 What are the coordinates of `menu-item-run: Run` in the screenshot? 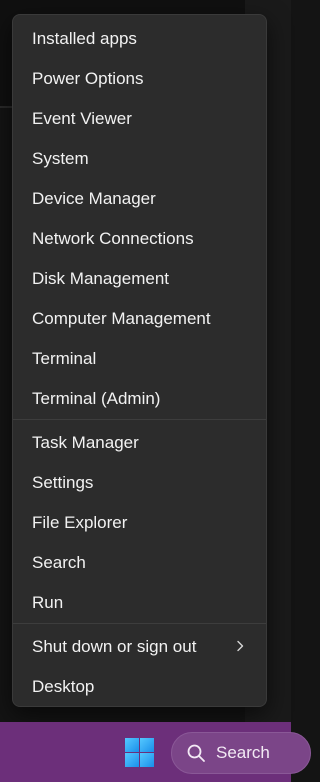 It's located at (139, 603).